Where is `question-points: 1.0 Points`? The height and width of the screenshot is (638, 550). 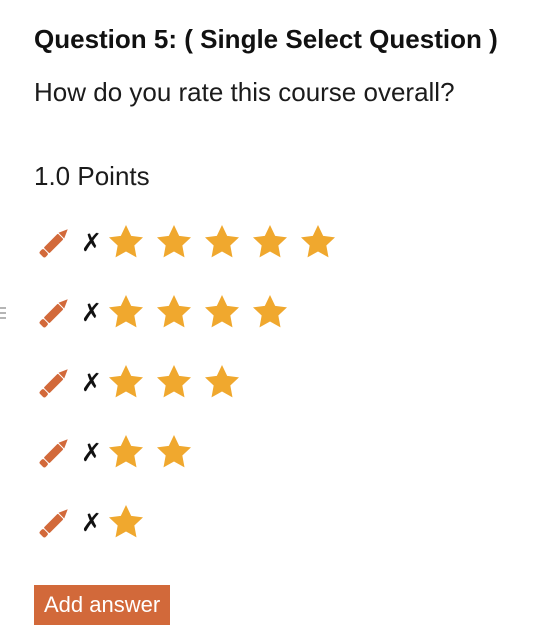 question-points: 1.0 Points is located at coordinates (92, 176).